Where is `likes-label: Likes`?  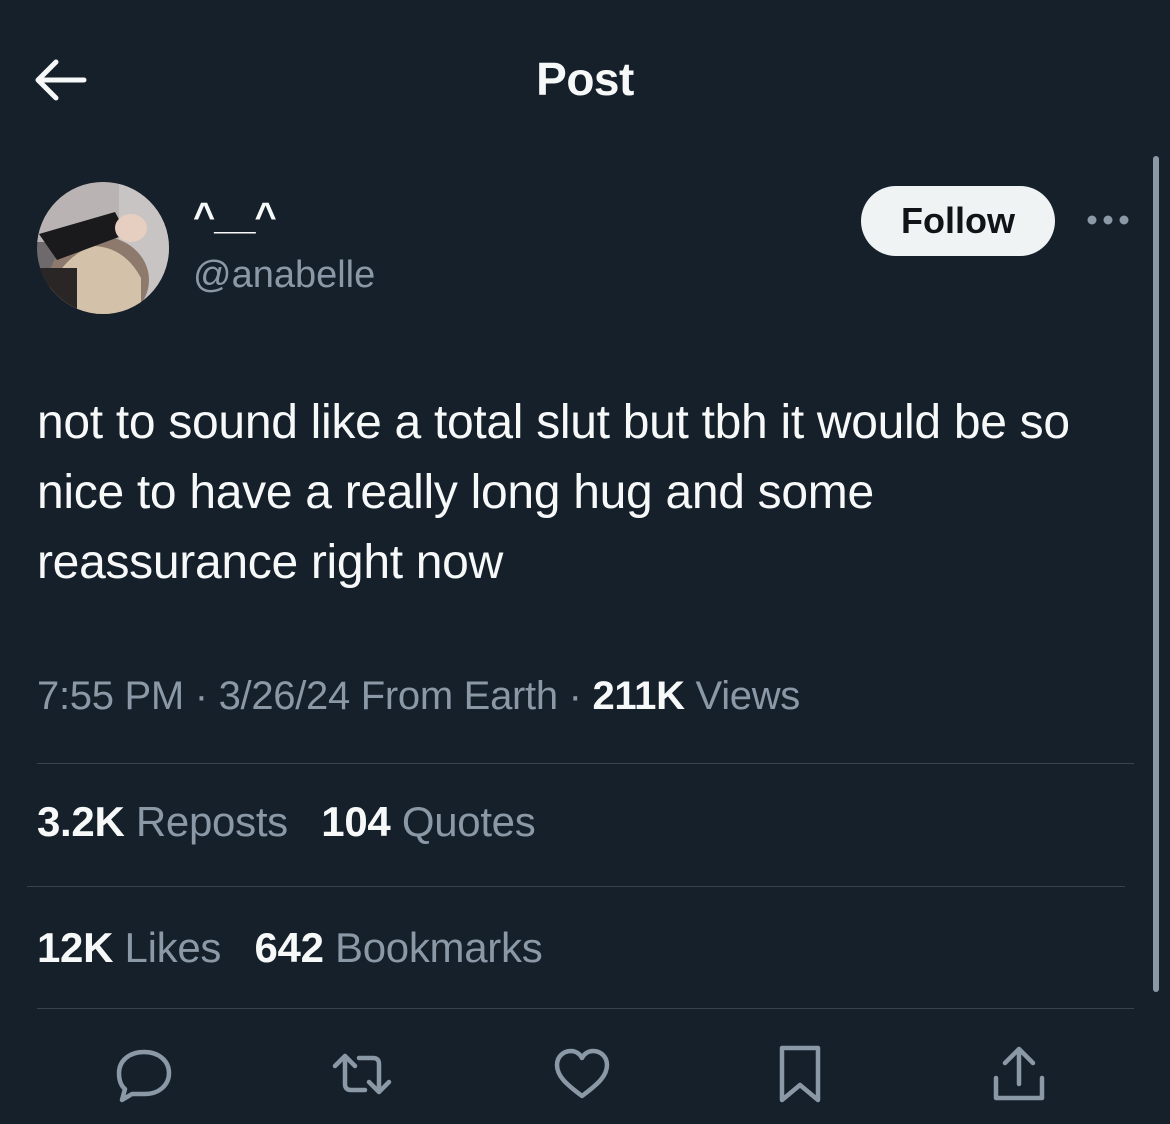
likes-label: Likes is located at coordinates (173, 947).